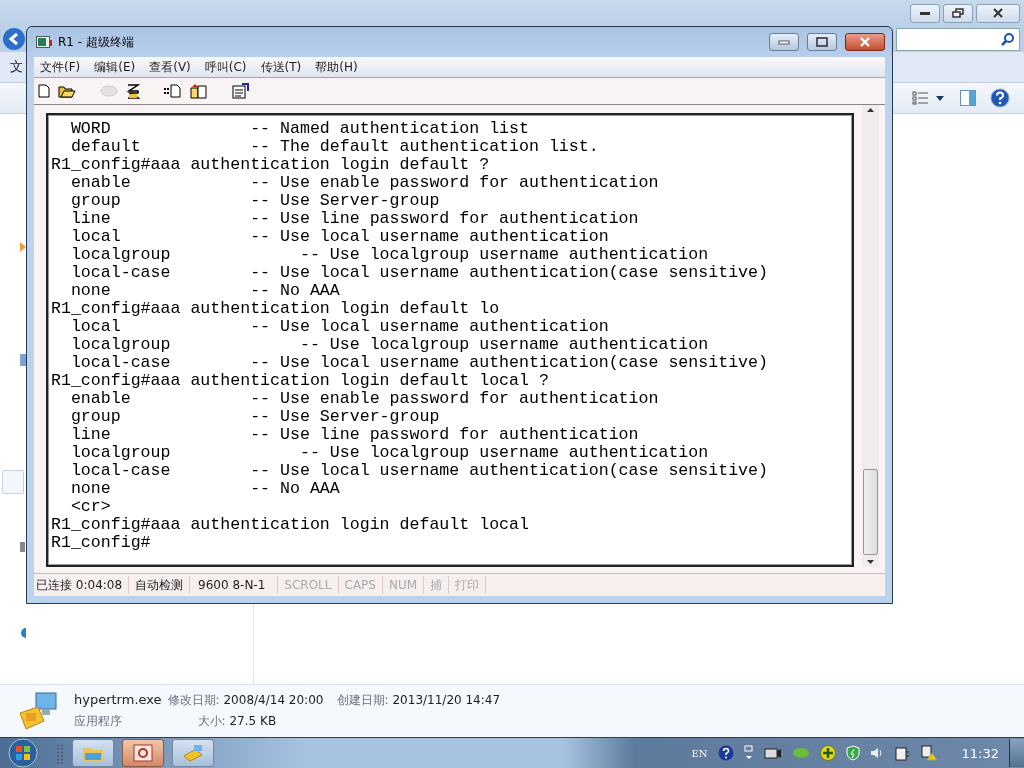  I want to click on view-options-icon, so click(929, 98).